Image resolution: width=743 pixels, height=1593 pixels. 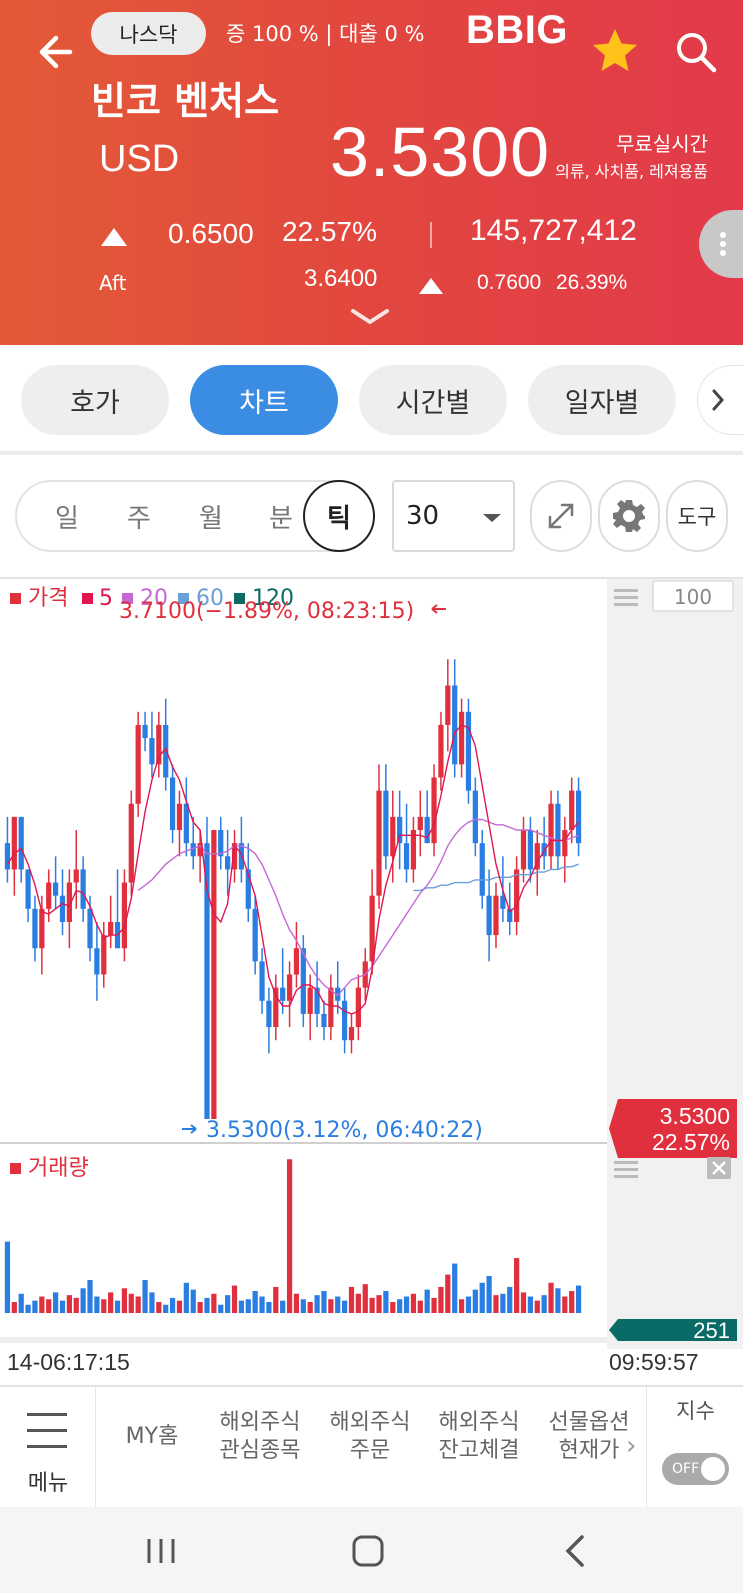 What do you see at coordinates (697, 516) in the screenshot?
I see `drawing-tools-button: 도구` at bounding box center [697, 516].